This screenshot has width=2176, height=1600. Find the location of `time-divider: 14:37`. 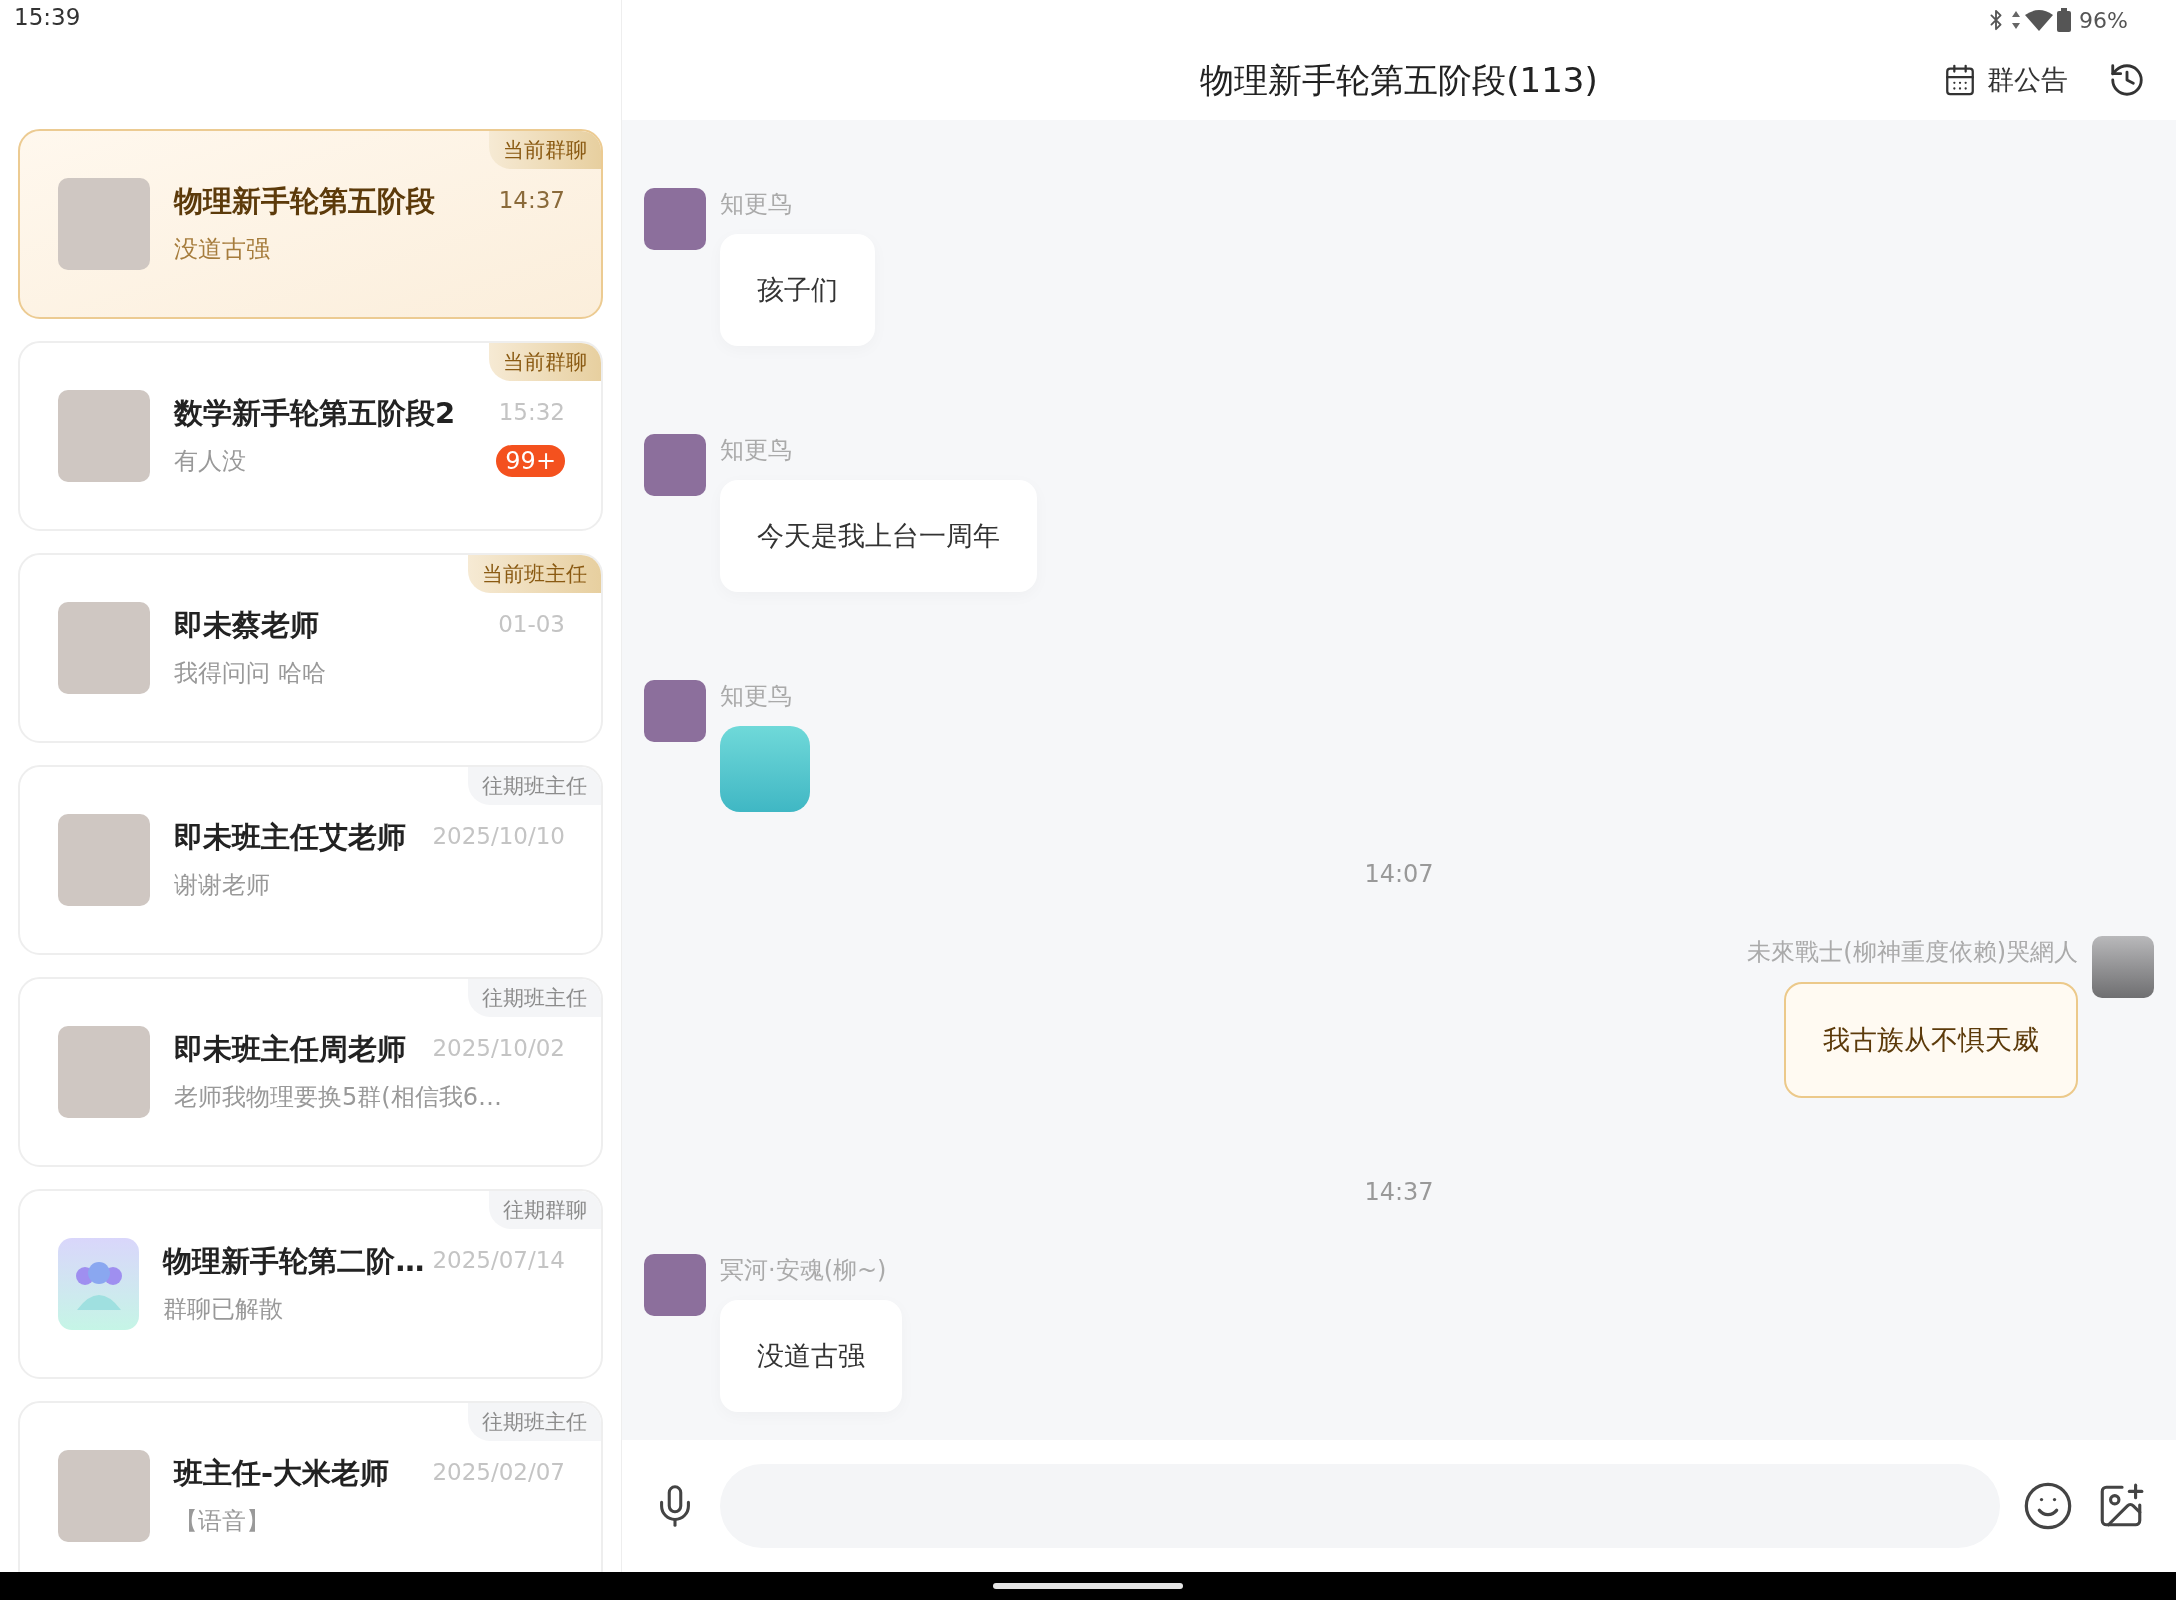

time-divider: 14:37 is located at coordinates (1399, 1192).